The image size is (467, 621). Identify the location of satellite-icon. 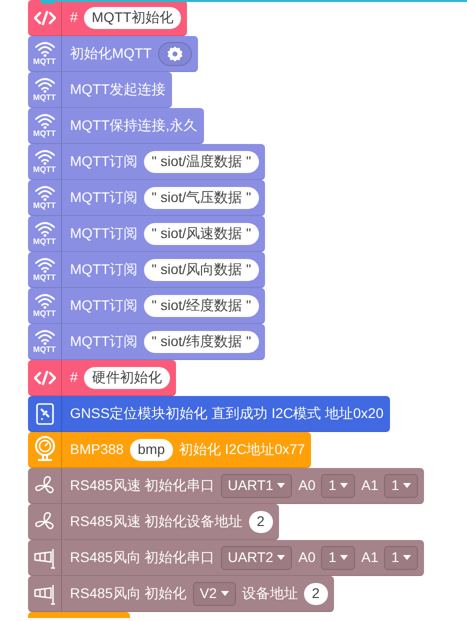
(45, 413).